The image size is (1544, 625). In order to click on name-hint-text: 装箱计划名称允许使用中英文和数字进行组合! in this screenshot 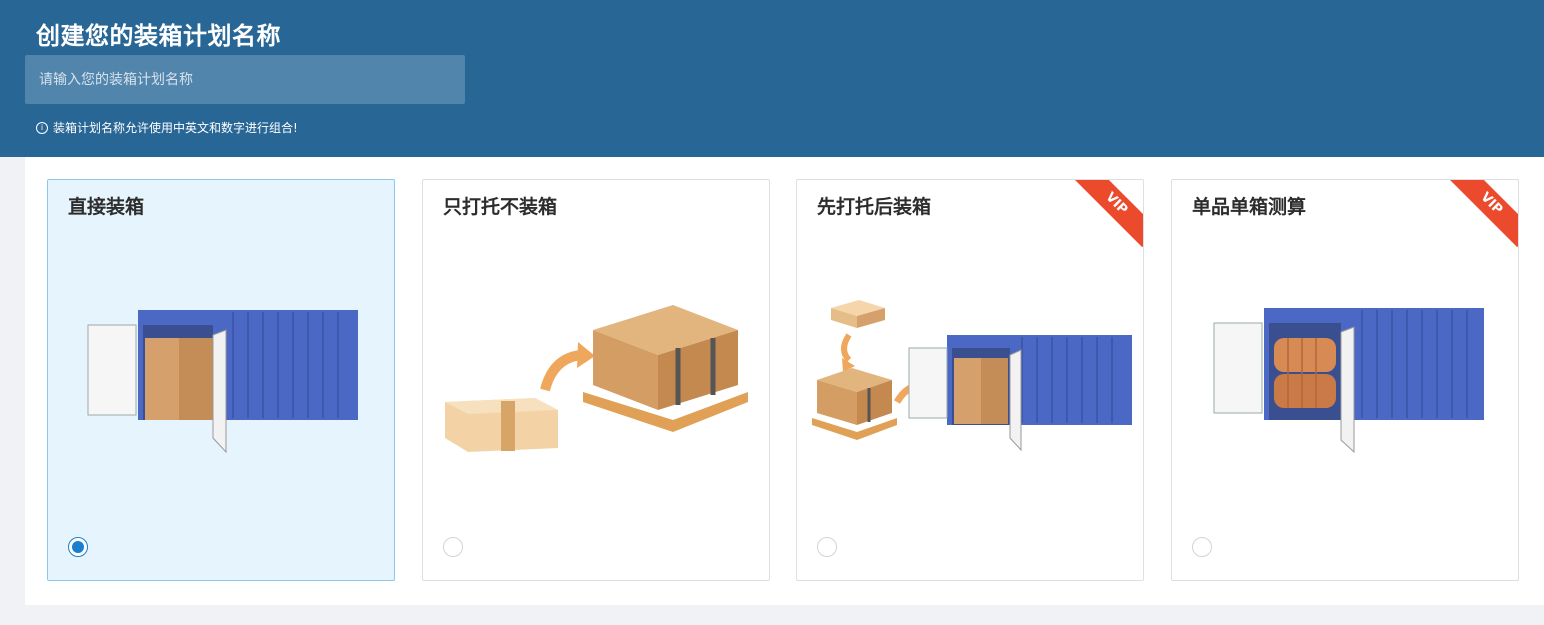, I will do `click(175, 128)`.